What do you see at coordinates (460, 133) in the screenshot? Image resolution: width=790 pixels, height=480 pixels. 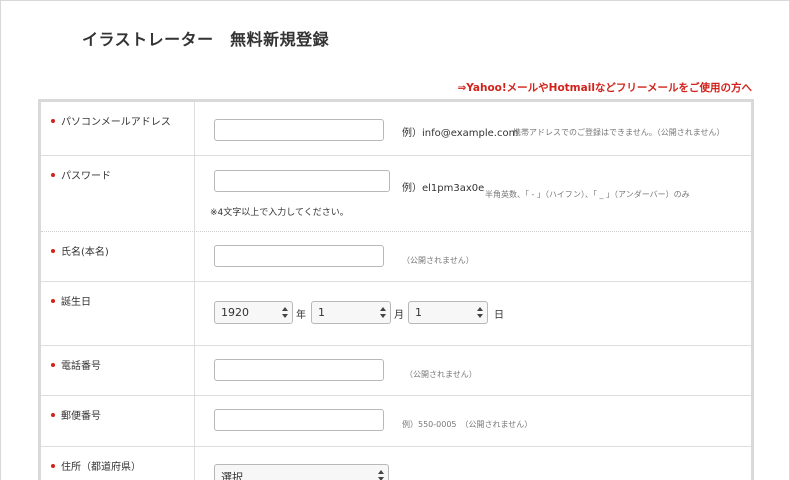 I see `email-example: 例）info@example.com` at bounding box center [460, 133].